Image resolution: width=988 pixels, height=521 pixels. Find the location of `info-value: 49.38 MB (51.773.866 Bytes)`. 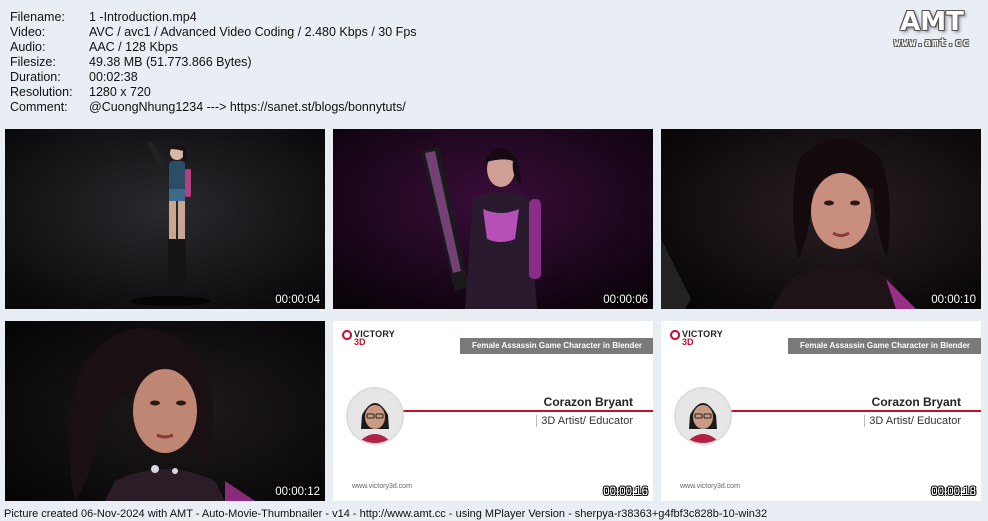

info-value: 49.38 MB (51.773.866 Bytes) is located at coordinates (170, 62).